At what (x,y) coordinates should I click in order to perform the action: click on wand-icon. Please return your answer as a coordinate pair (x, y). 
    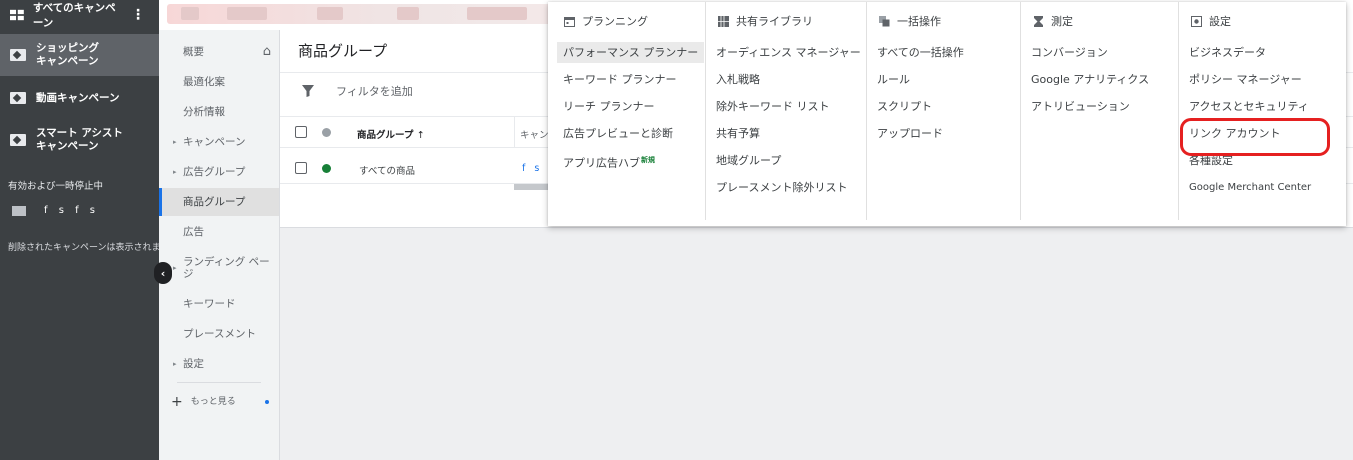
    Looking at the image, I should click on (18, 140).